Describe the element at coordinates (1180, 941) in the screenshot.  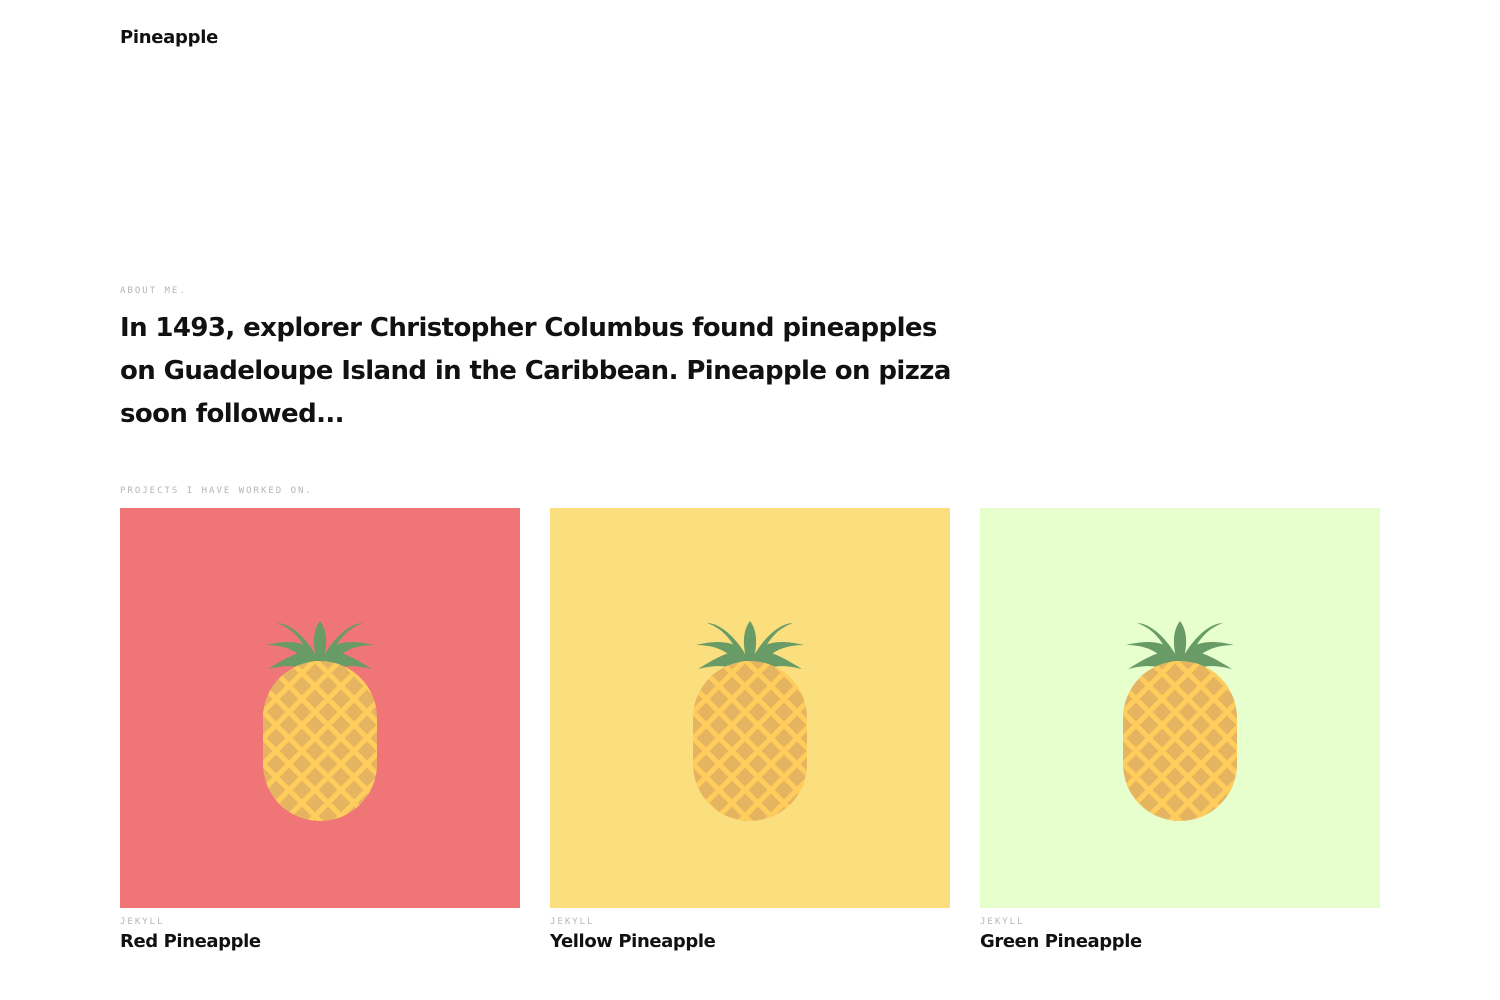
I see `project-title: Green Pineapple` at that location.